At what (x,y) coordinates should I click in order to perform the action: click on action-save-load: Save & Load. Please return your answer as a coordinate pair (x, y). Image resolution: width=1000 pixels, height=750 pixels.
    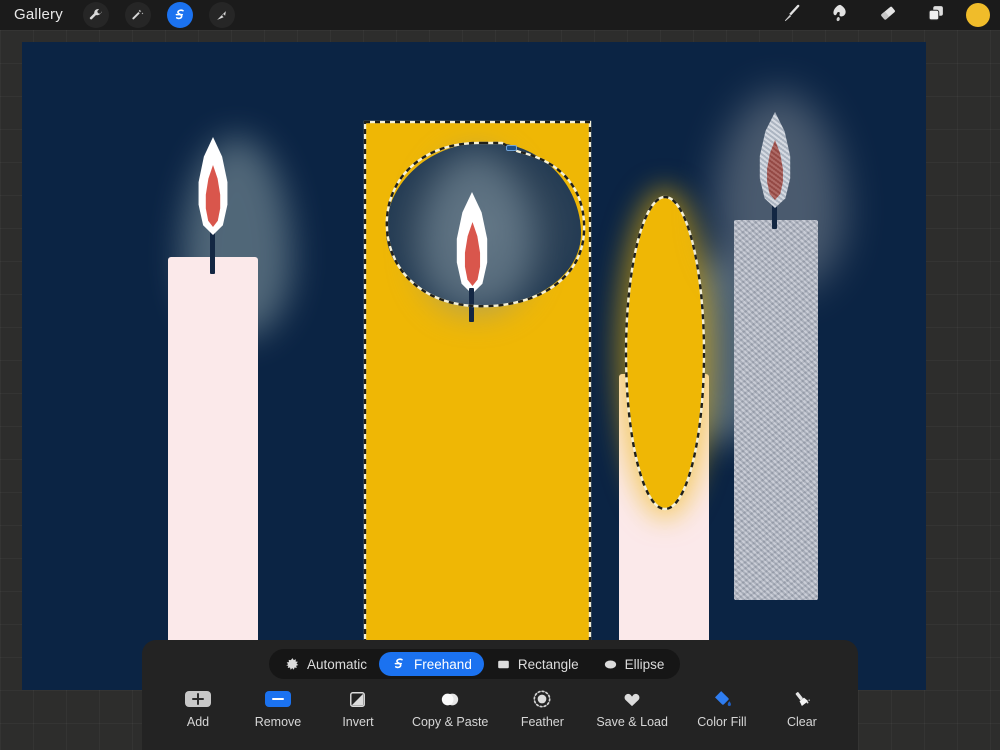
    Looking at the image, I should click on (632, 708).